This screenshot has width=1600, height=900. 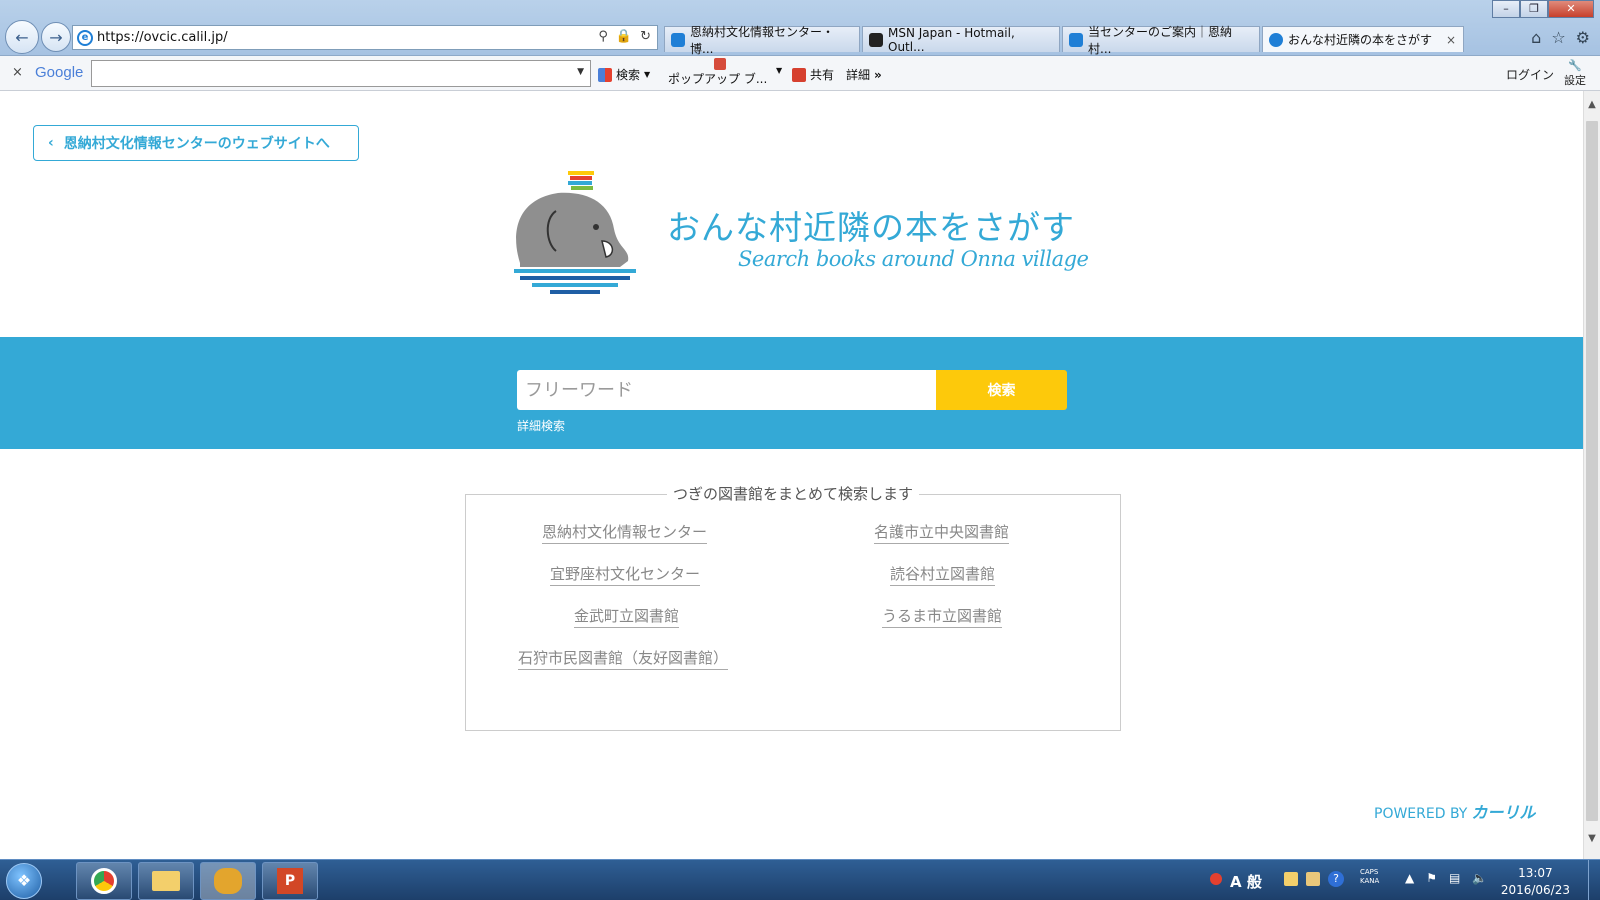 What do you see at coordinates (625, 574) in the screenshot?
I see `library-link-ginoza: 宜野座村文化センター` at bounding box center [625, 574].